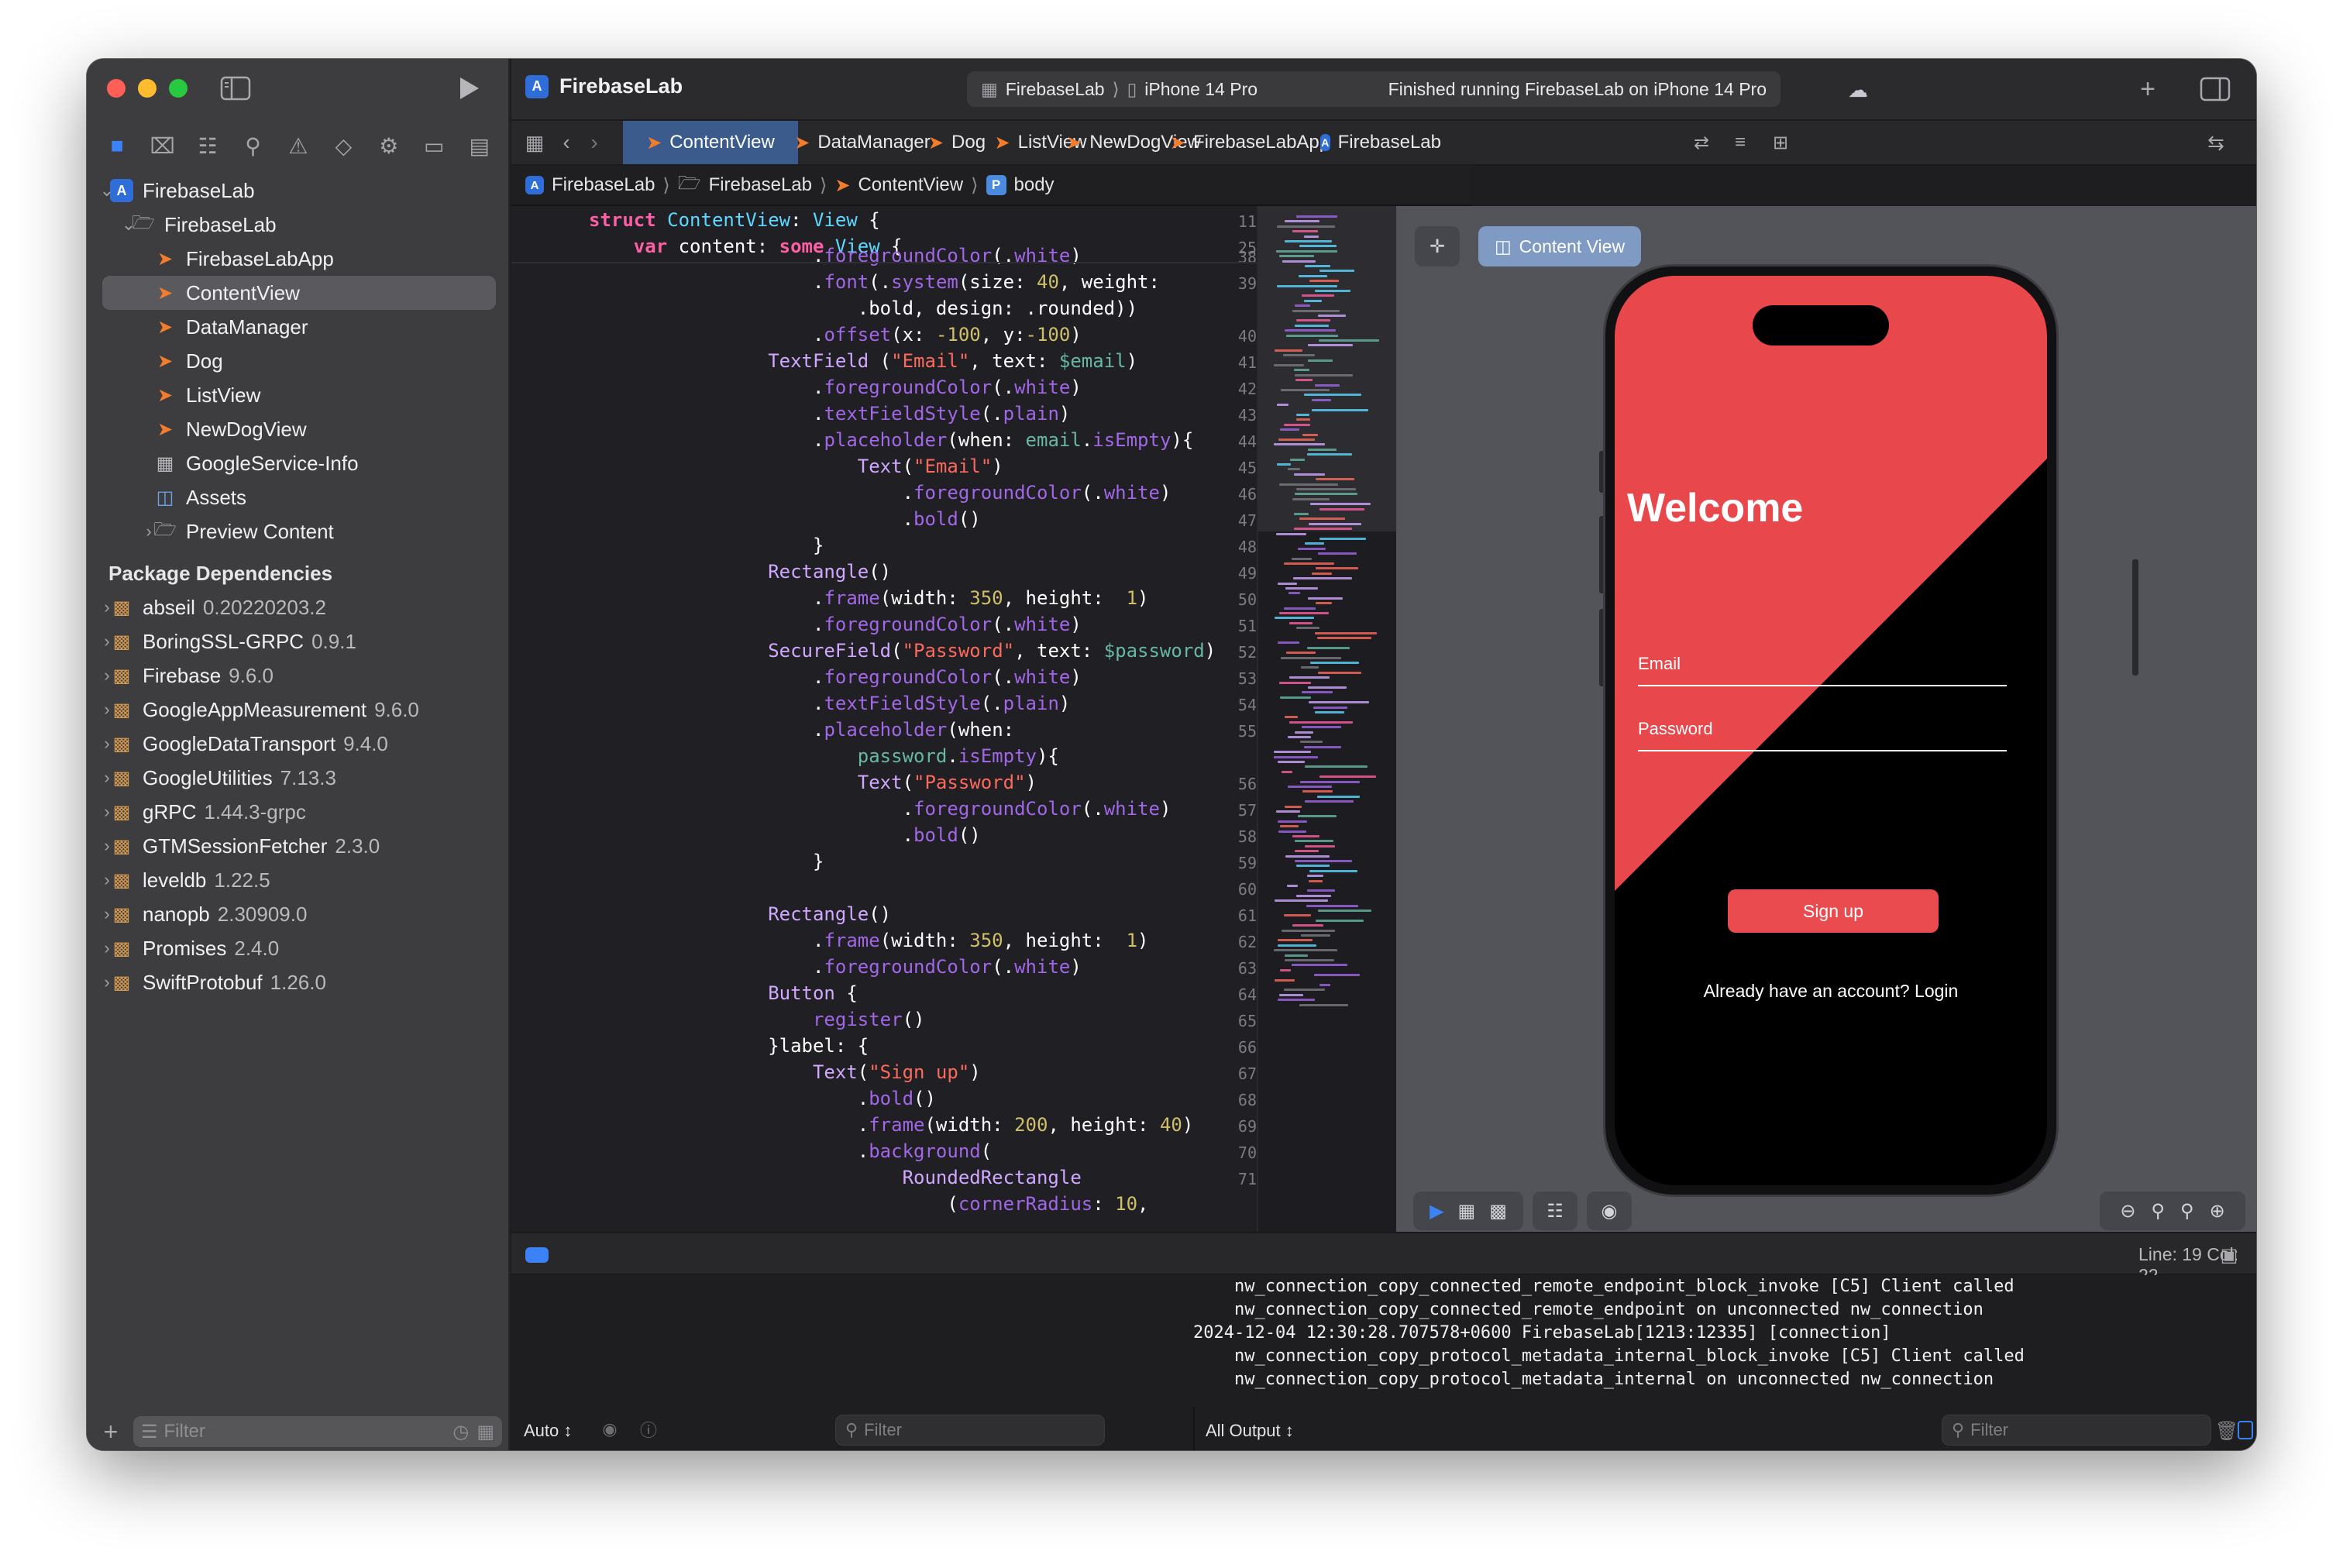 The image size is (2343, 1568). What do you see at coordinates (1437, 246) in the screenshot?
I see `pin-icon: ✛` at bounding box center [1437, 246].